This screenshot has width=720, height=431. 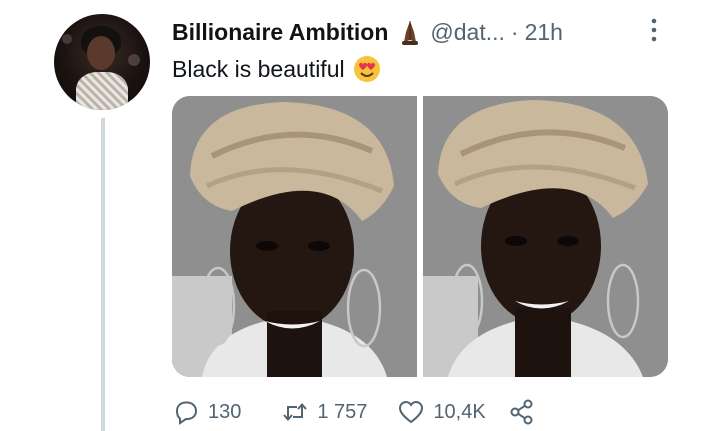 I want to click on more-options-icon, so click(x=654, y=30).